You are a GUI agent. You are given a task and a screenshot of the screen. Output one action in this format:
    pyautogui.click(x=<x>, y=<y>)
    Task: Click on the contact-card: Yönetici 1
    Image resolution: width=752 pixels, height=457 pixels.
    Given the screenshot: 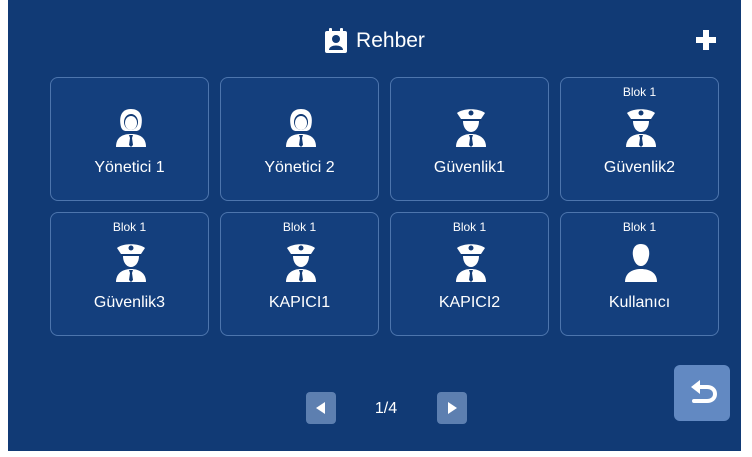 What is the action you would take?
    pyautogui.click(x=129, y=139)
    